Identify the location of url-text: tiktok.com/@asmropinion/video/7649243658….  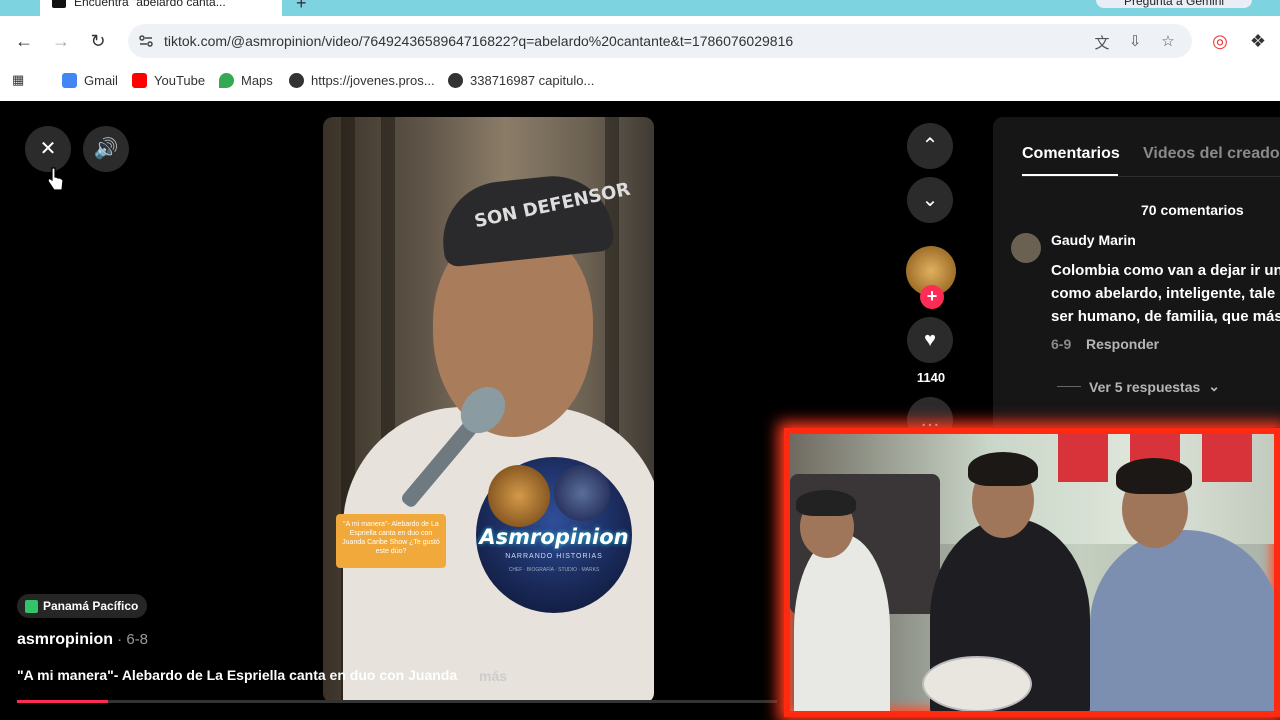
(478, 41).